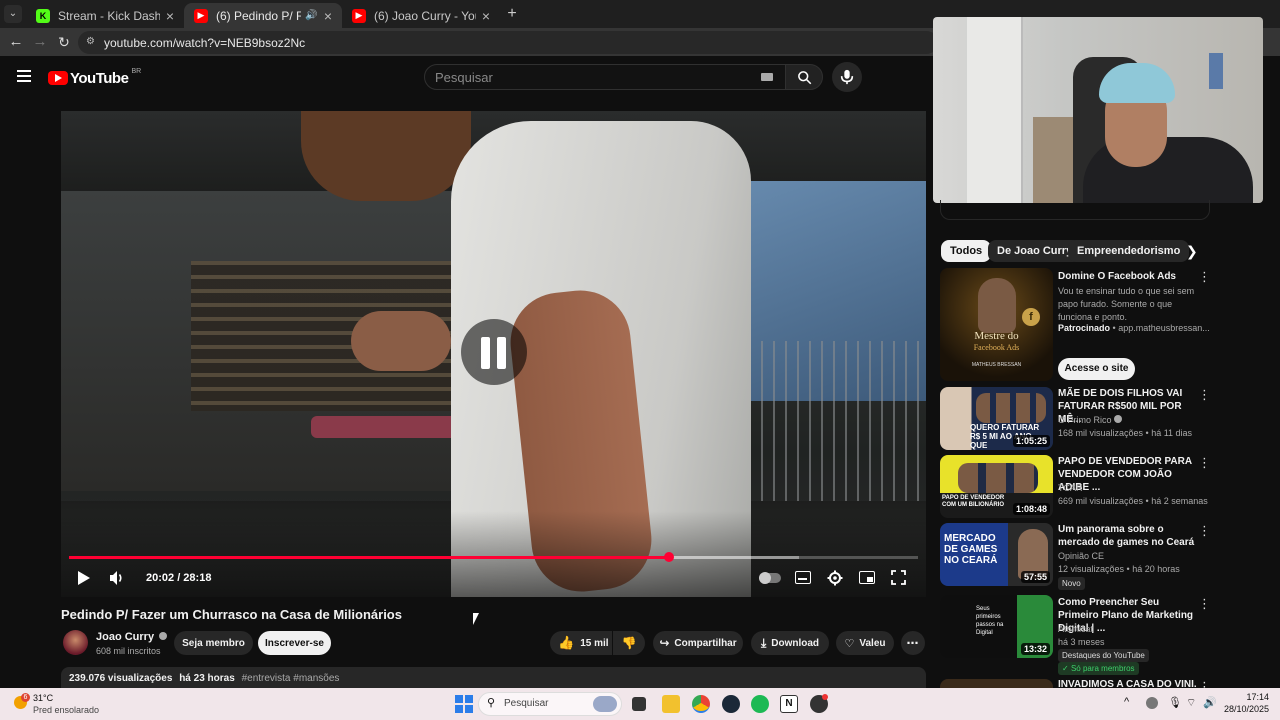 This screenshot has width=1280, height=720. I want to click on ad-more-icon: ⋮, so click(1204, 277).